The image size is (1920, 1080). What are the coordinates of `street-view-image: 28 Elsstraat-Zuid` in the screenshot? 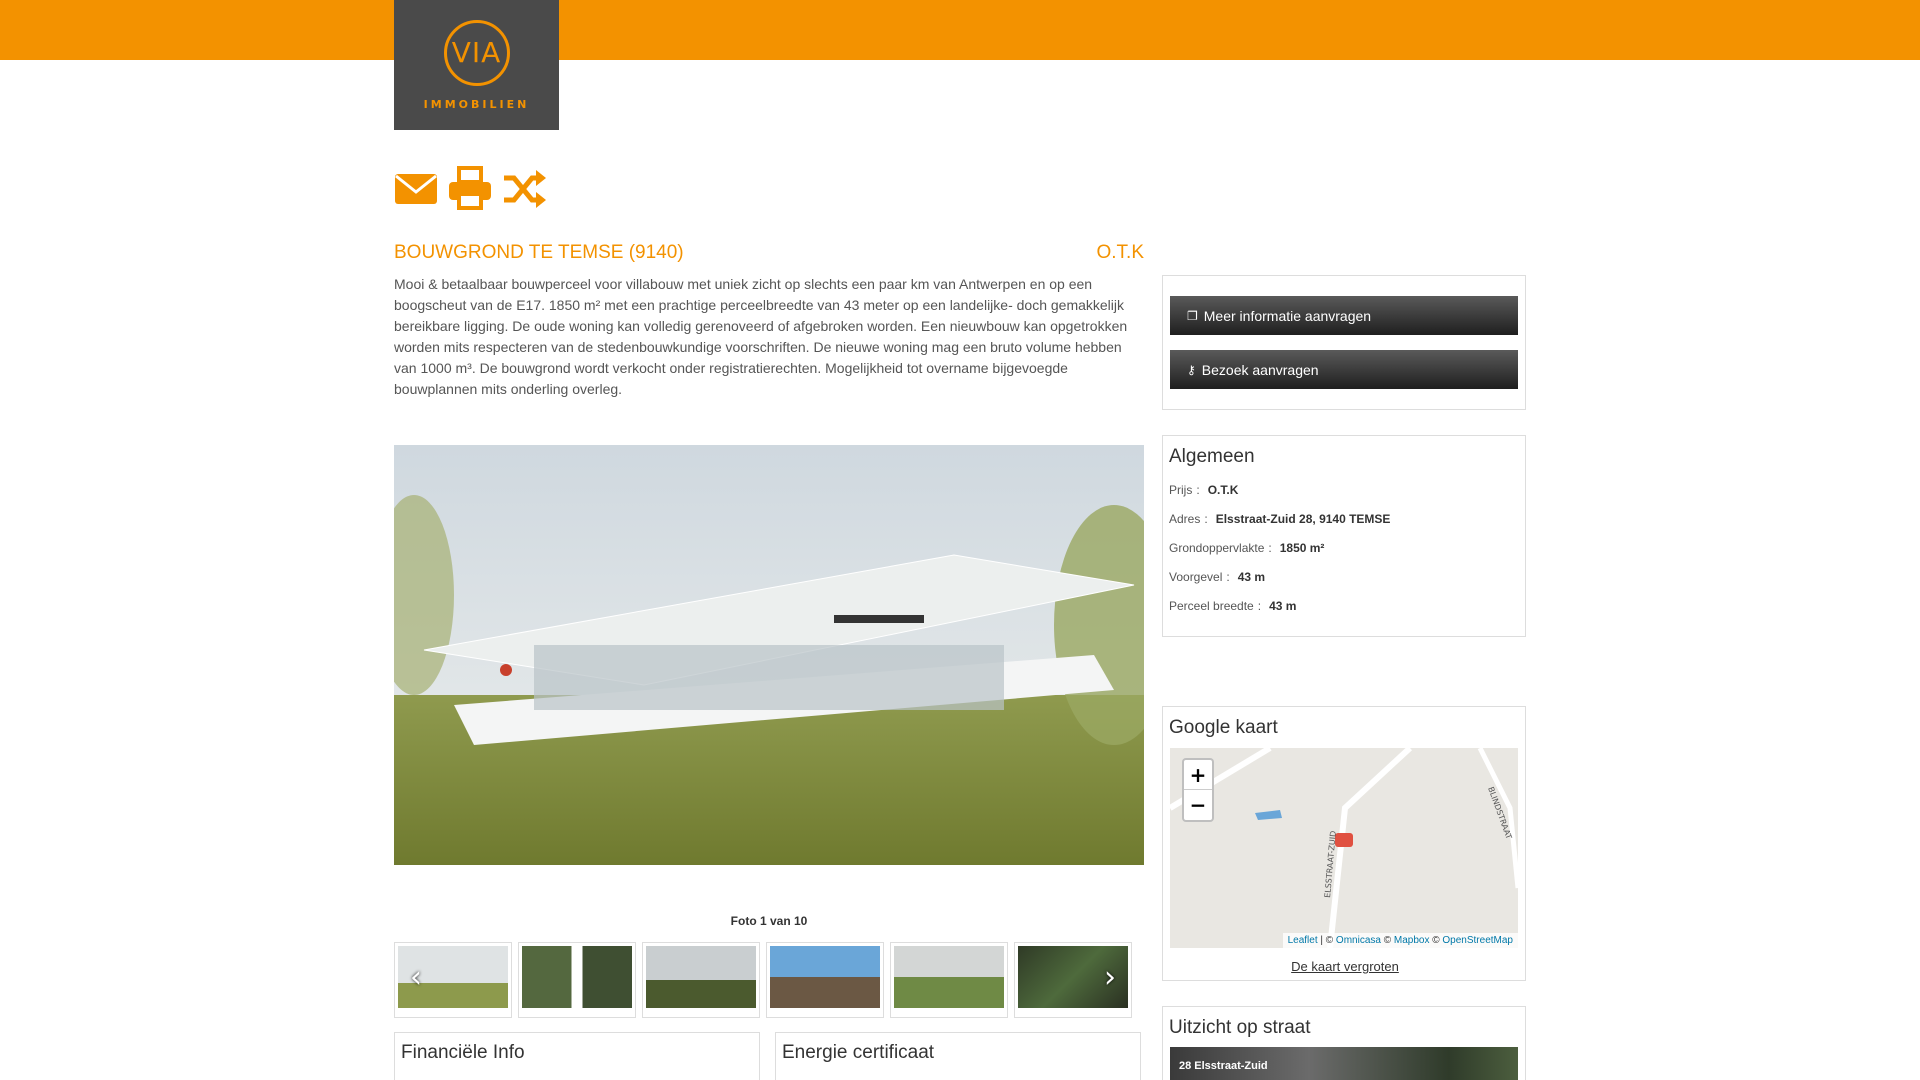 It's located at (1344, 1063).